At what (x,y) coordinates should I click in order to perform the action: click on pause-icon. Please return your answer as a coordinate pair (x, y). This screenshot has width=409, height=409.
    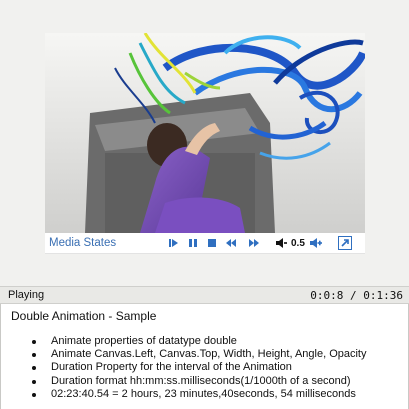
    Looking at the image, I should click on (193, 243).